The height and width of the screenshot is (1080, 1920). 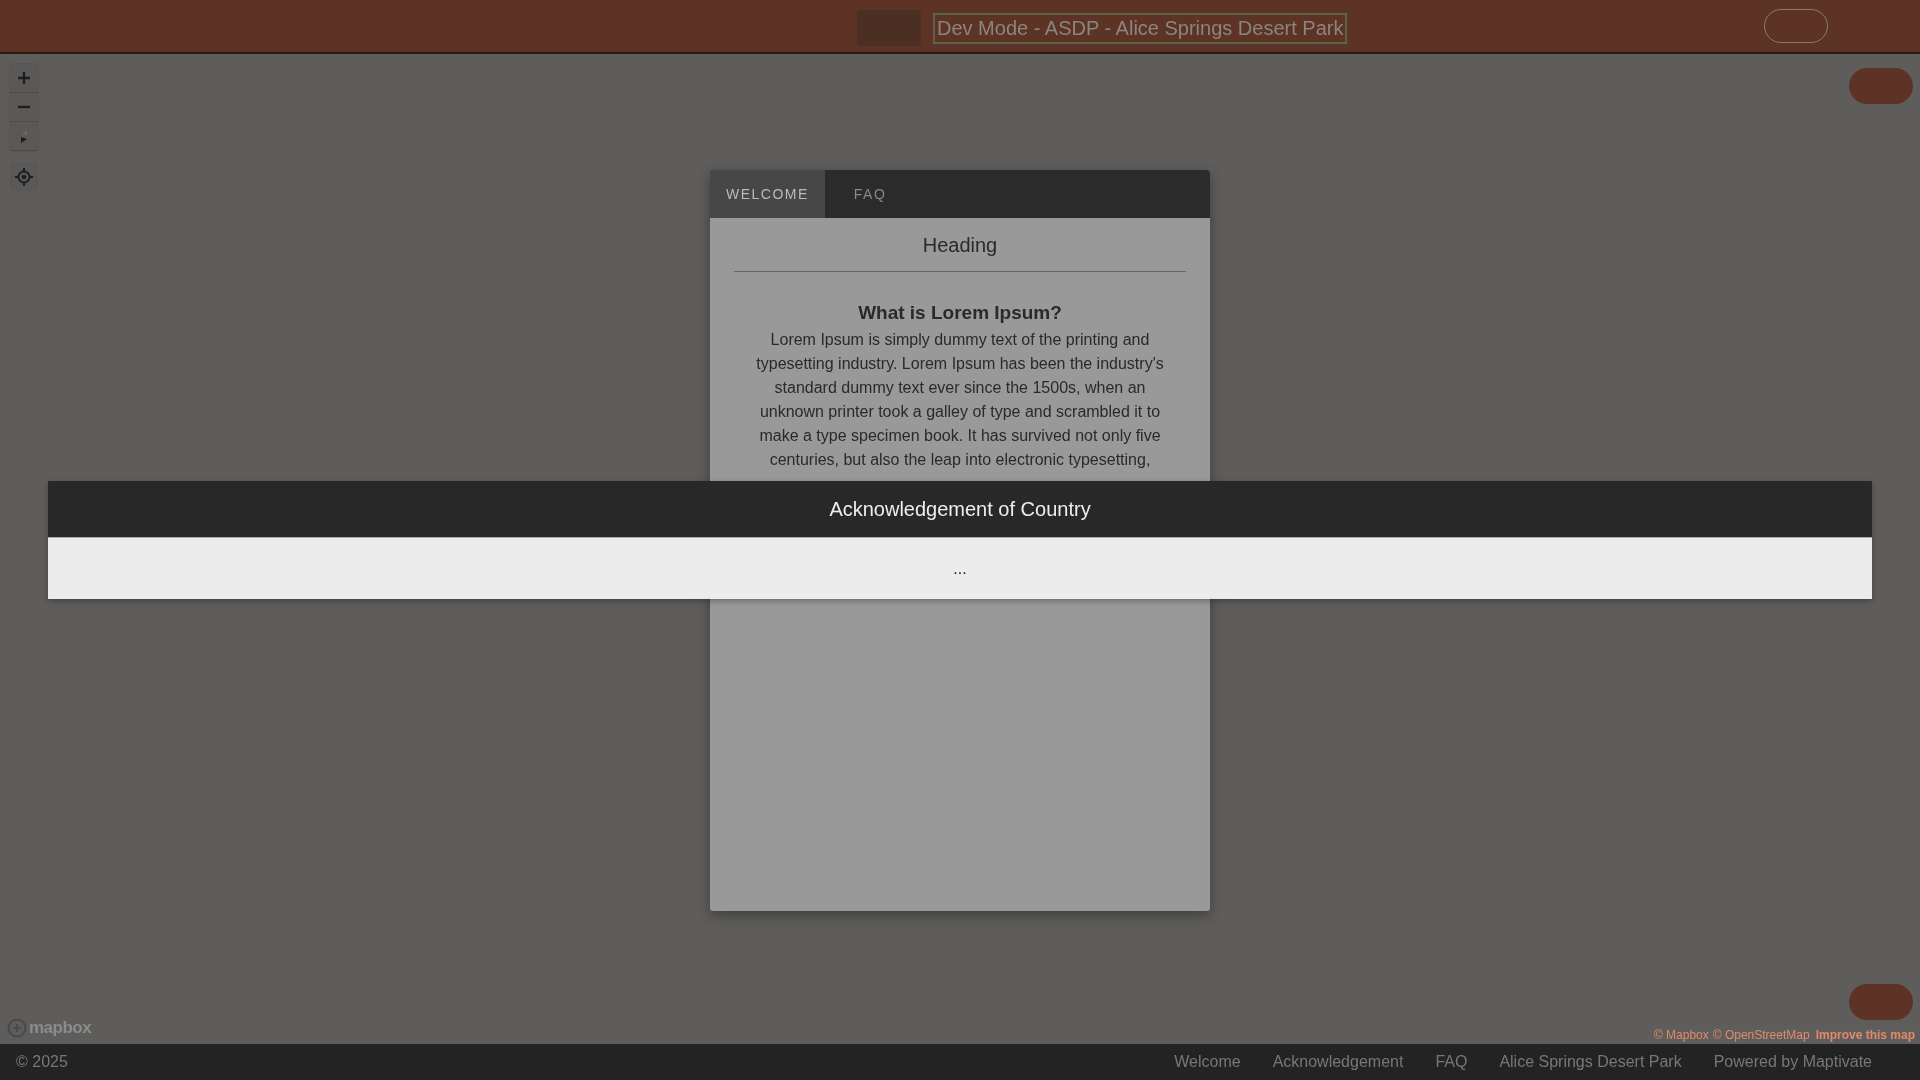 What do you see at coordinates (960, 400) in the screenshot?
I see `body-text: Lorem Ipsum is simply dummy text of the printing and typesetting industry. Lorem Ipsum has been the industry's standard dummy text ever since the 1500s, when an unknown printer took a galley of type and scrambled it to make a type specimen book. It has survived not only five centuries, but also the leap into electronic typesetting,` at bounding box center [960, 400].